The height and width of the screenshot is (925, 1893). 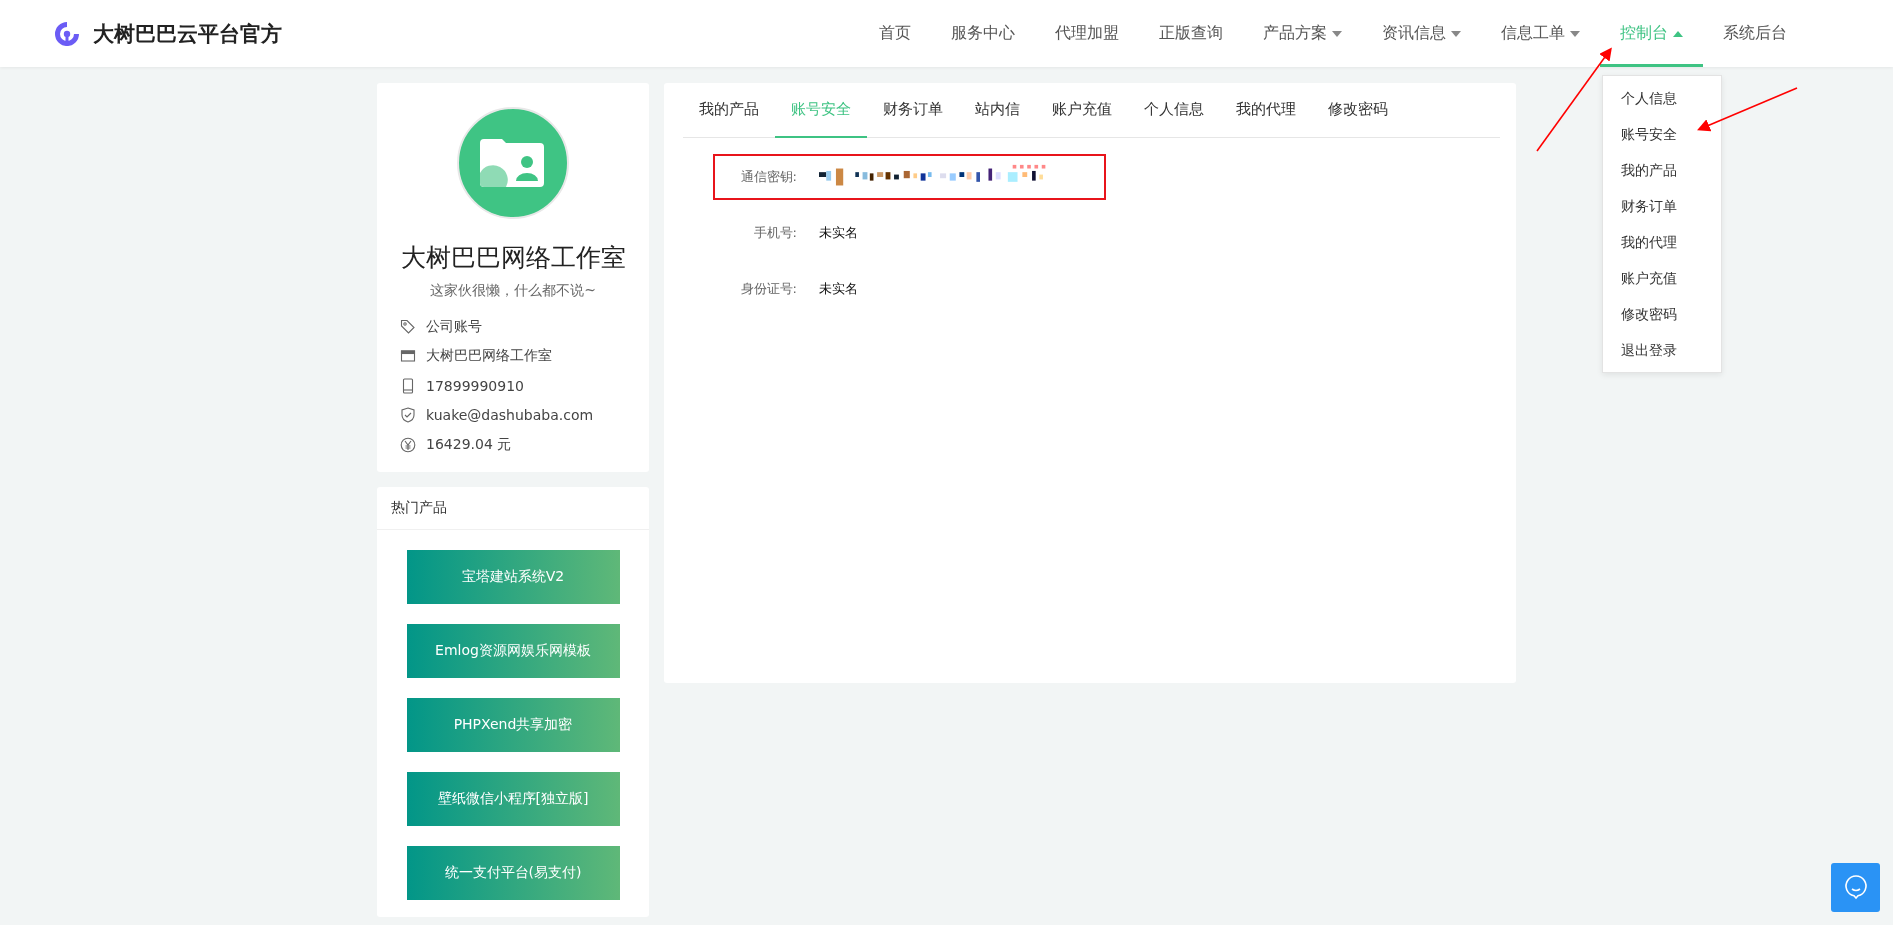 I want to click on profile-bio: 这家伙很懒，什么都不说~, so click(x=513, y=291).